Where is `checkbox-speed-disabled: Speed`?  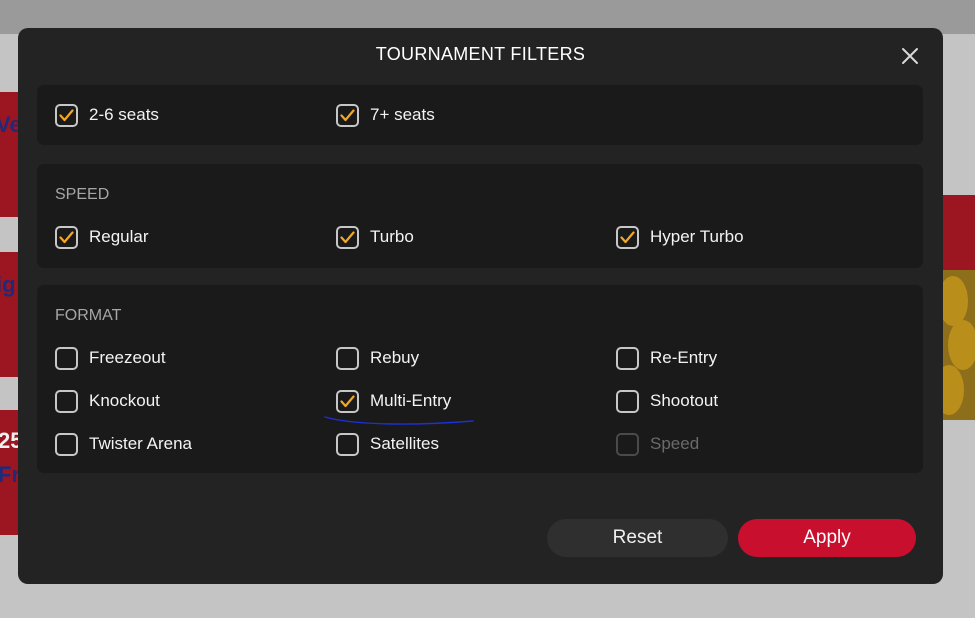 checkbox-speed-disabled: Speed is located at coordinates (657, 444).